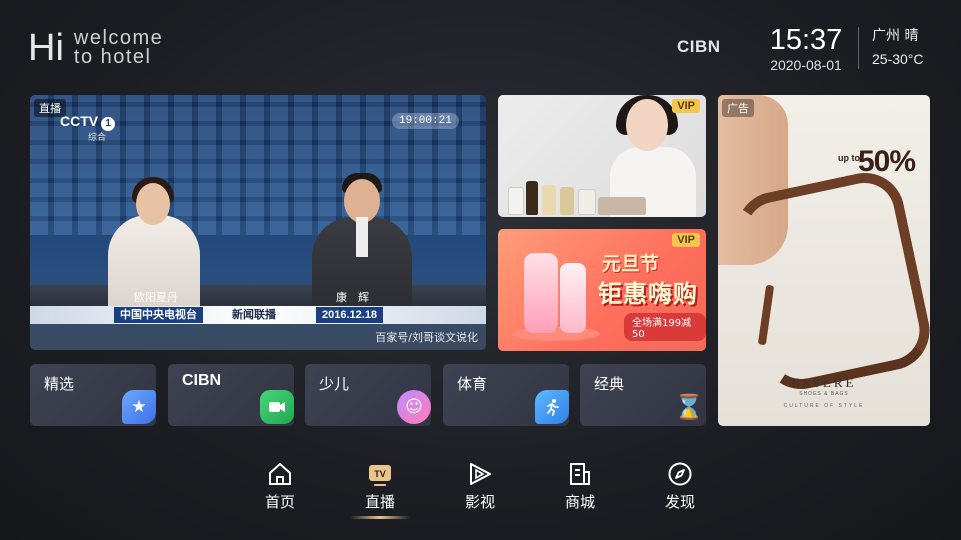 The image size is (961, 540). Describe the element at coordinates (112, 57) in the screenshot. I see `greeting-line-2: to hotel` at that location.